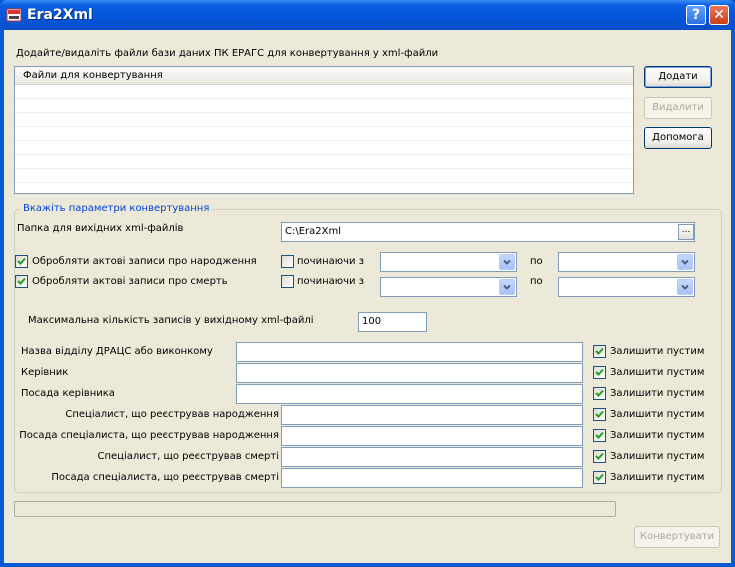  What do you see at coordinates (448, 287) in the screenshot?
I see `deaths-from-select` at bounding box center [448, 287].